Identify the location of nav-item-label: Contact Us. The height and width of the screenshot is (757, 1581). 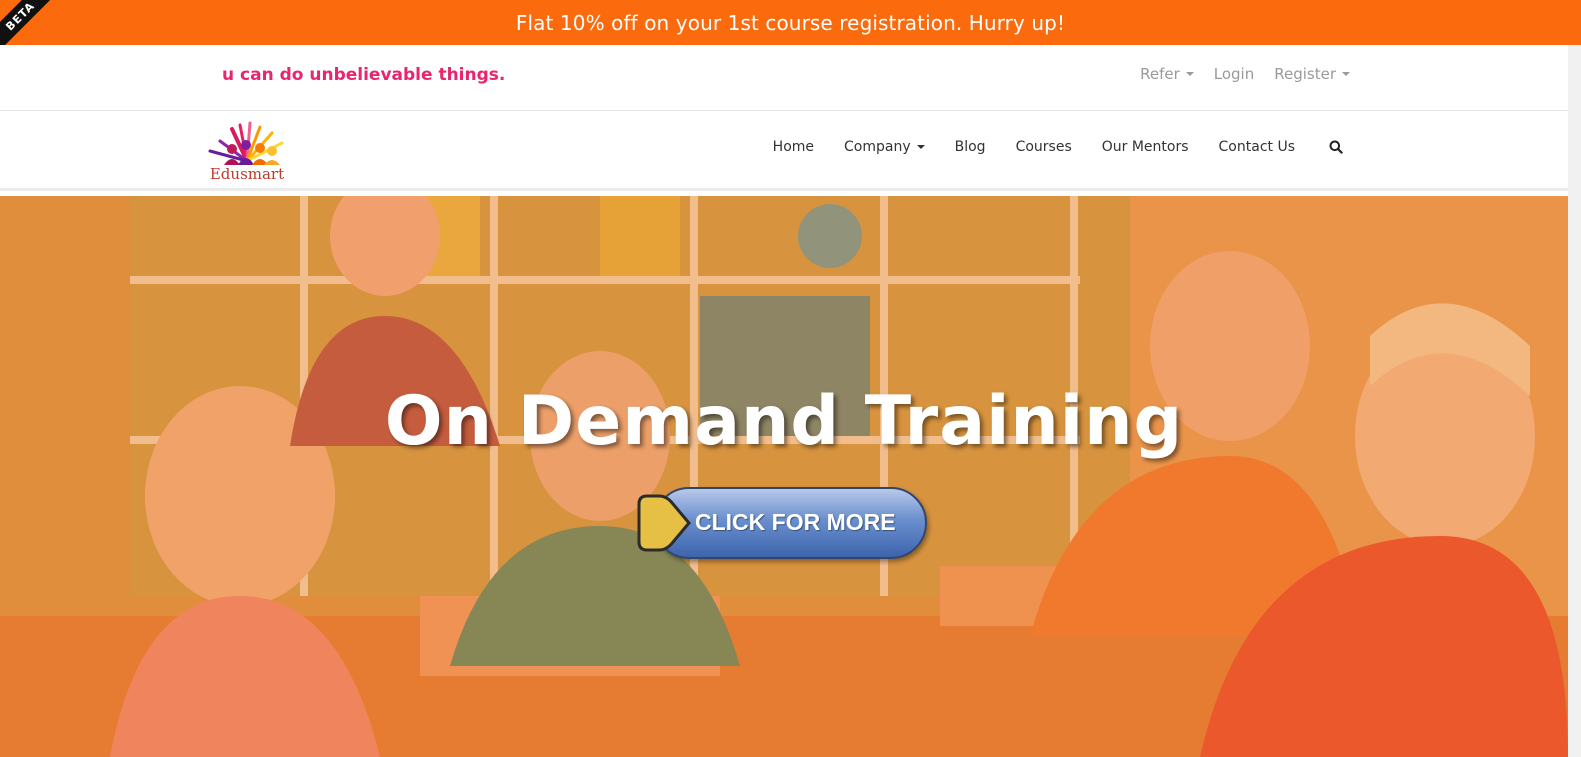
(1256, 147).